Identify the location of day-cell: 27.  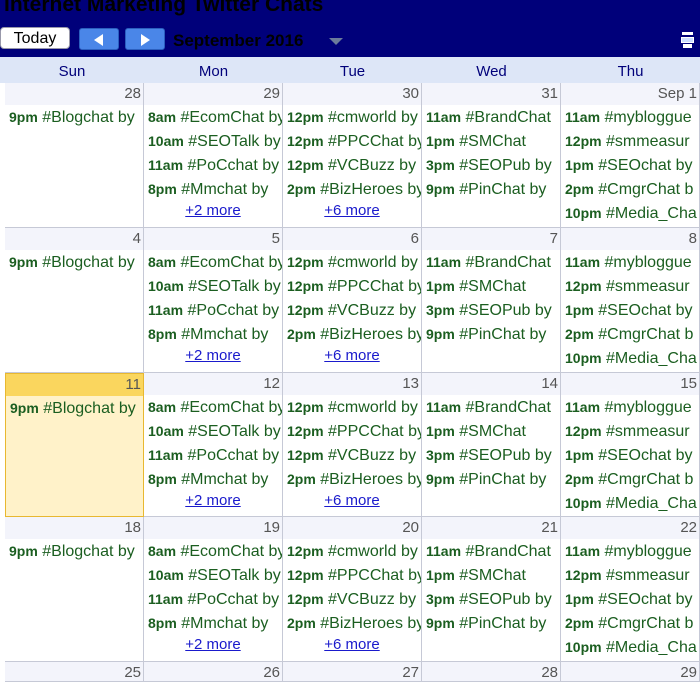
(352, 672).